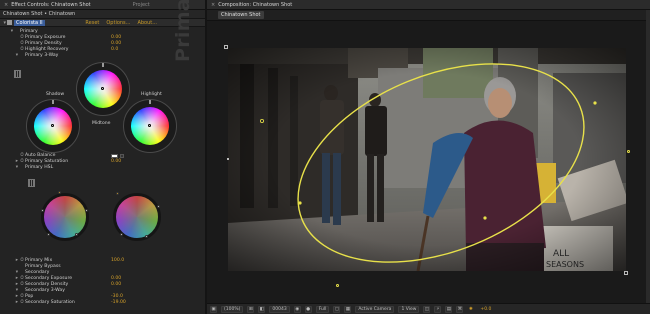 Image resolution: width=650 pixels, height=314 pixels. Describe the element at coordinates (241, 15) in the screenshot. I see `comp-tab-chinatown: Chinatown Shot` at that location.